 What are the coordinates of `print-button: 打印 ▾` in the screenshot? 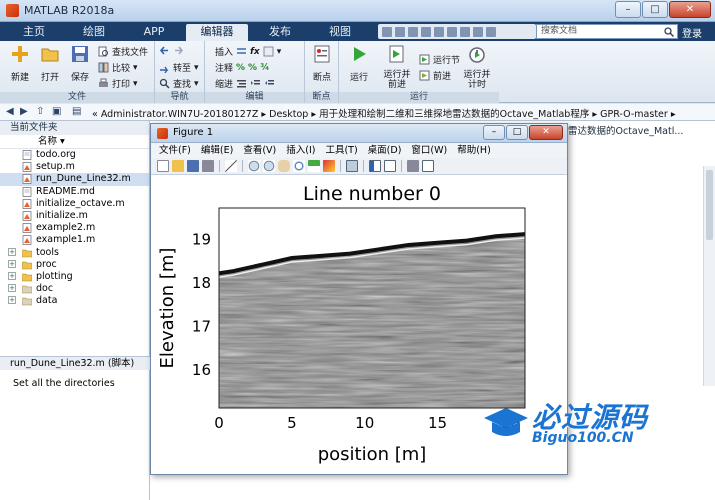 It's located at (118, 83).